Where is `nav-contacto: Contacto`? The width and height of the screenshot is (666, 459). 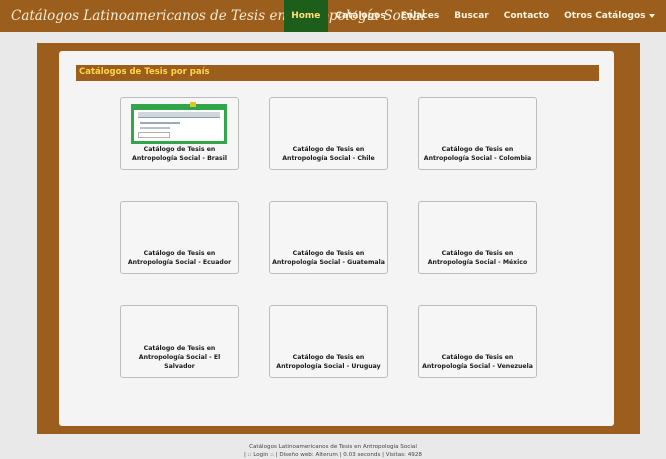
nav-contacto: Contacto is located at coordinates (526, 16).